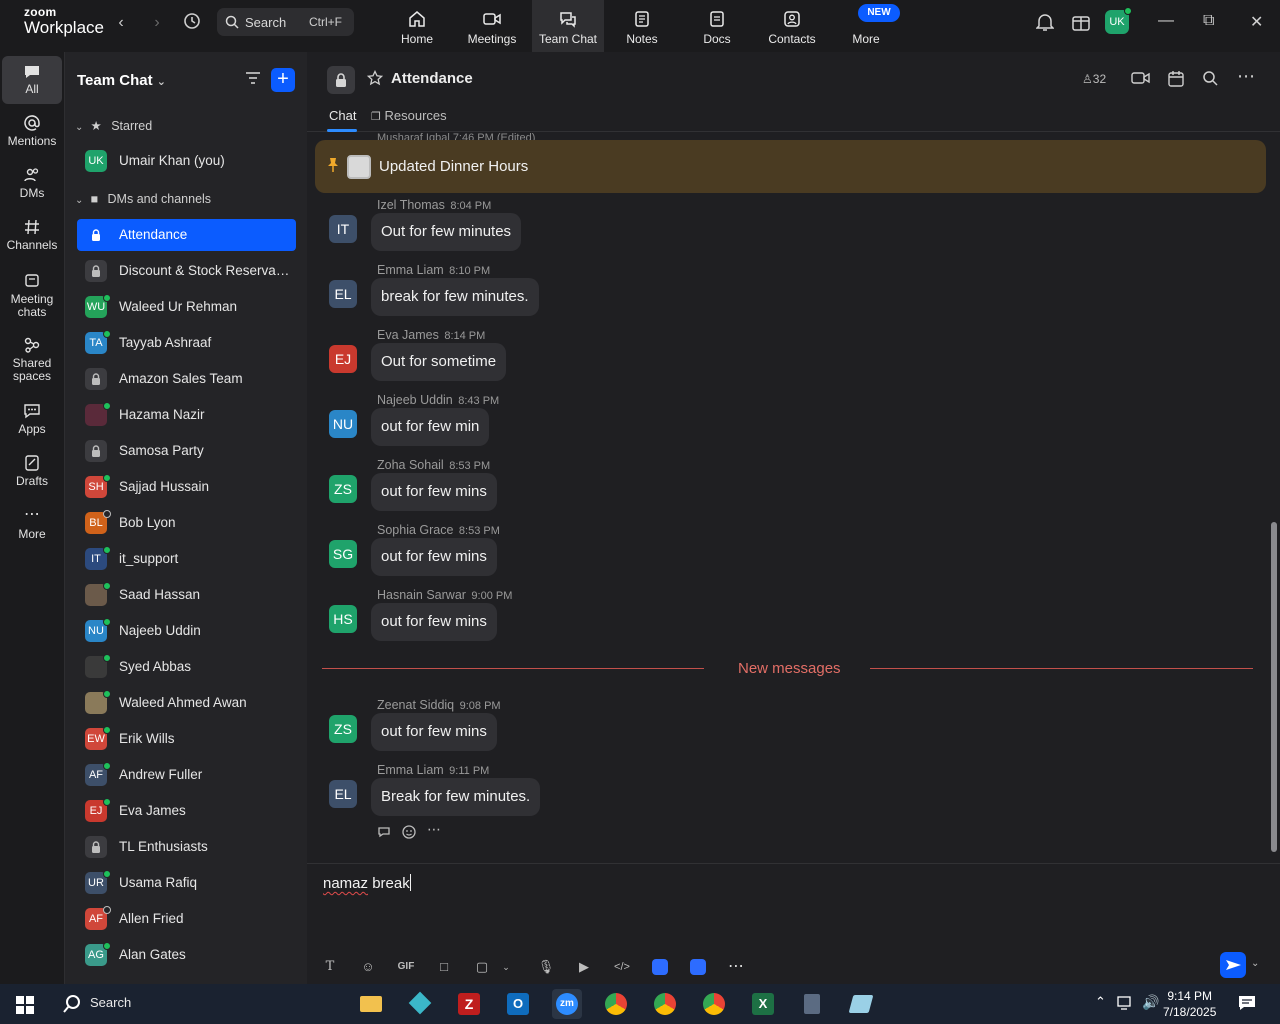 Image resolution: width=1280 pixels, height=1024 pixels. Describe the element at coordinates (186, 379) in the screenshot. I see `sidebar-chat-row: Amazon Sales Team` at that location.